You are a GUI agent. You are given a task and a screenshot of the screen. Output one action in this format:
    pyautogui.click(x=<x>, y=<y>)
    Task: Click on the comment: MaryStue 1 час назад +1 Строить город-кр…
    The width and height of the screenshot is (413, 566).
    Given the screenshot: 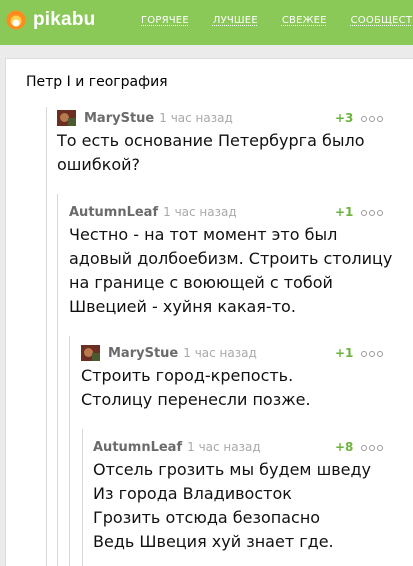 What is the action you would take?
    pyautogui.click(x=247, y=385)
    